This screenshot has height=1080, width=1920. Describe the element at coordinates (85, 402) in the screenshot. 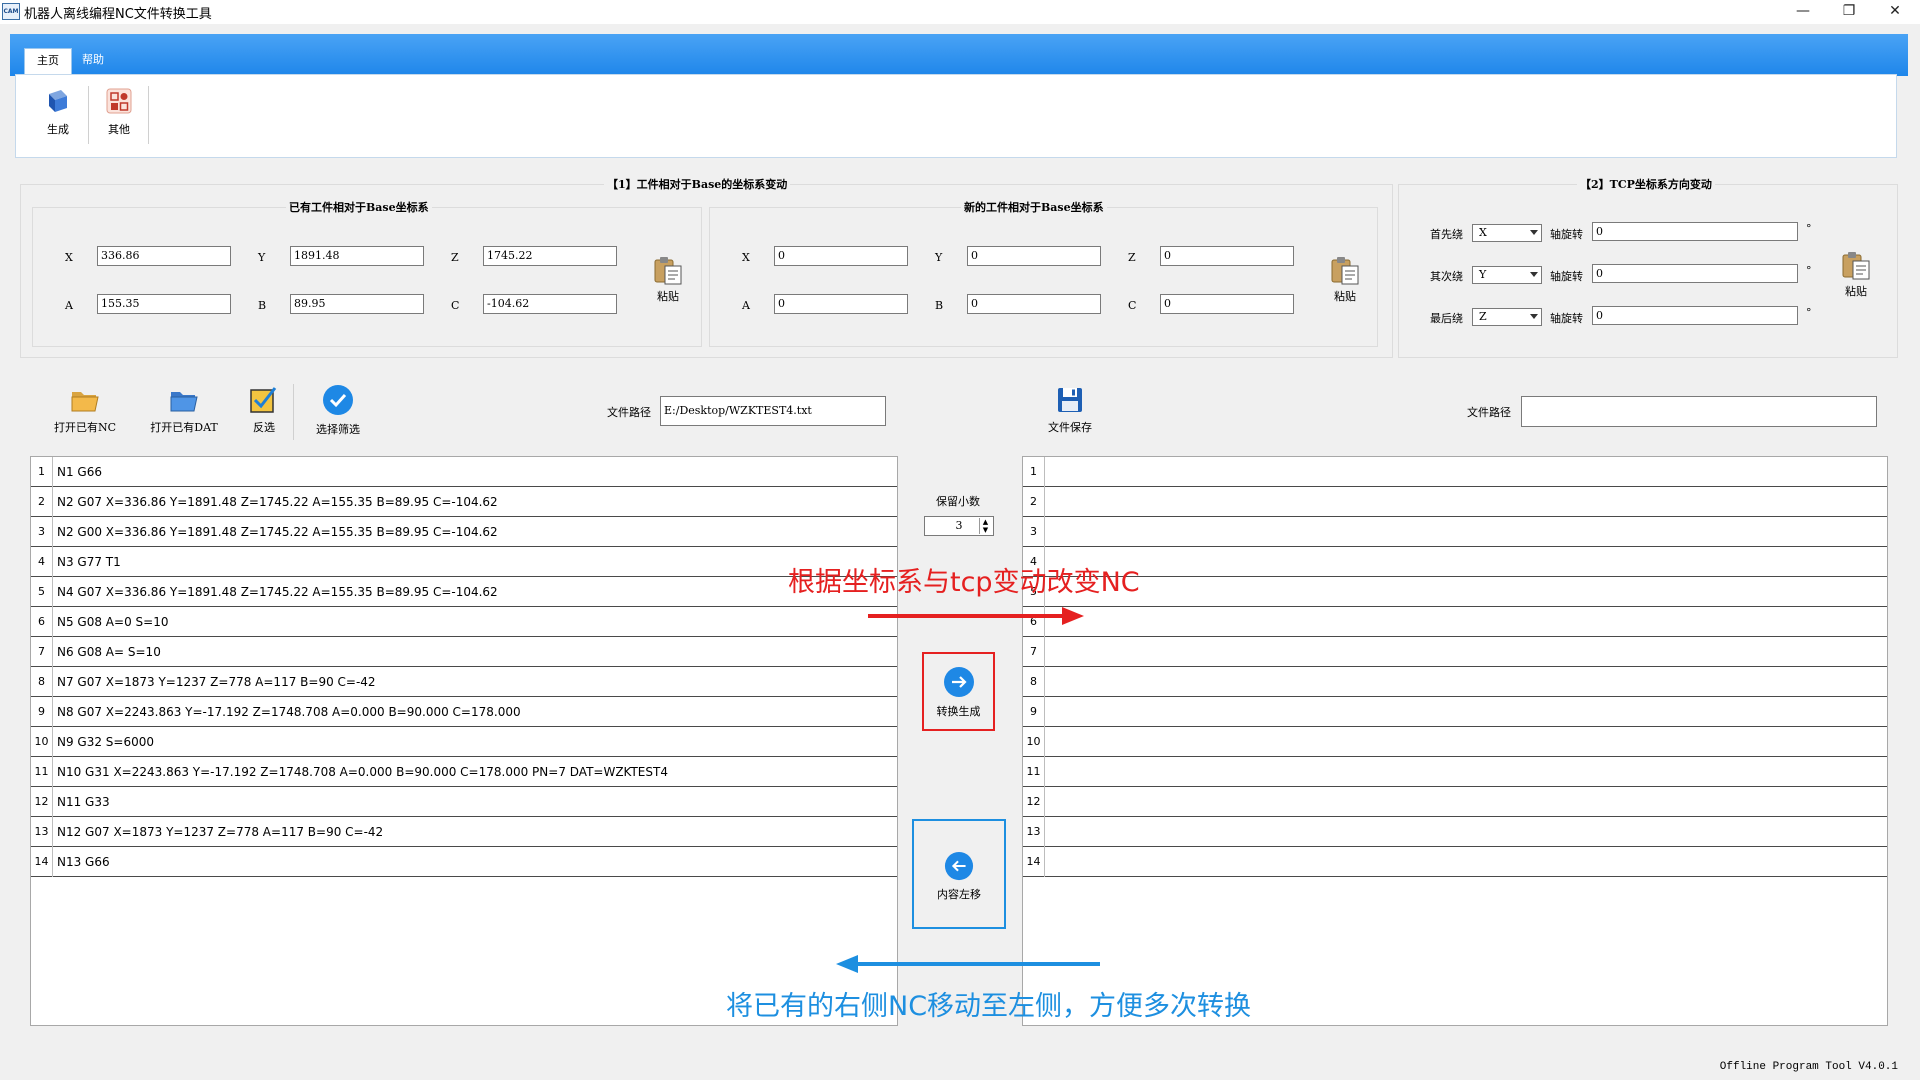

I see `folder-open-icon` at that location.